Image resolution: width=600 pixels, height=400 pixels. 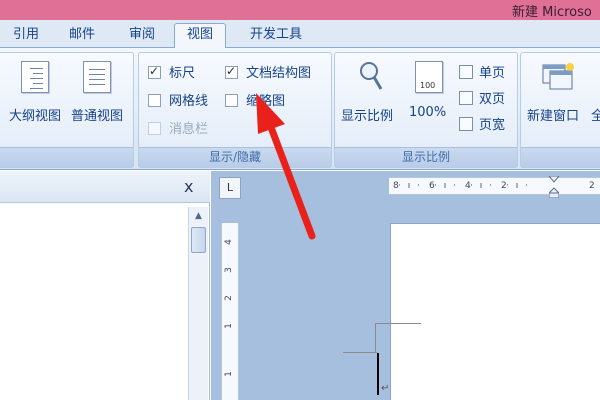 What do you see at coordinates (189, 129) in the screenshot?
I see `message-bar-label: 消息栏` at bounding box center [189, 129].